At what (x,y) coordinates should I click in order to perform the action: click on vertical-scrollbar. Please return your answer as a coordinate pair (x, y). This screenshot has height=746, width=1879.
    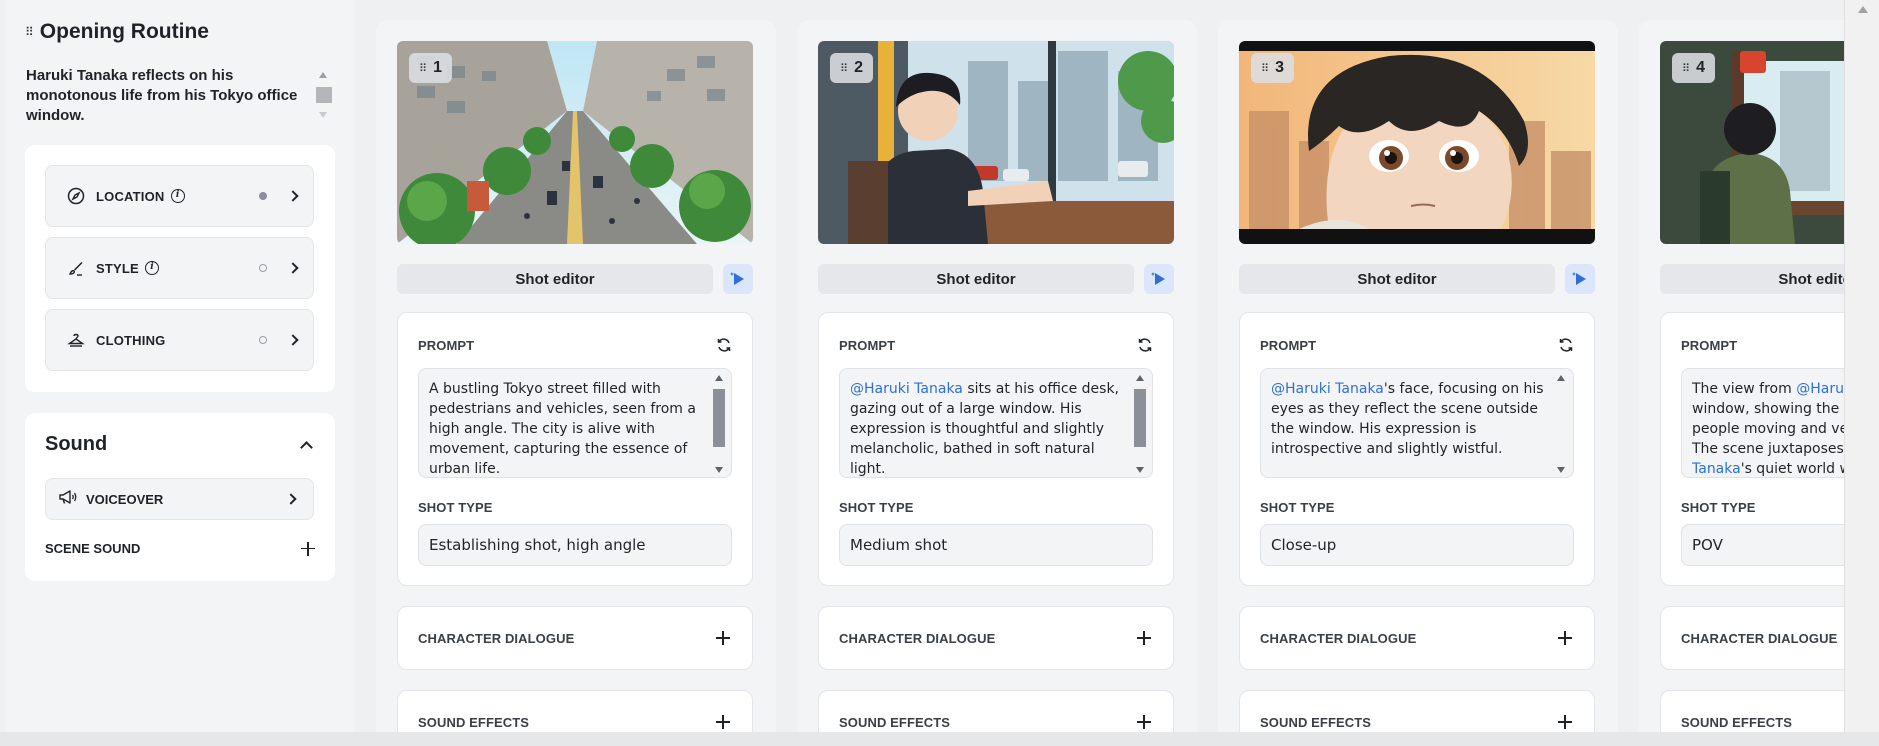
    Looking at the image, I should click on (1861, 366).